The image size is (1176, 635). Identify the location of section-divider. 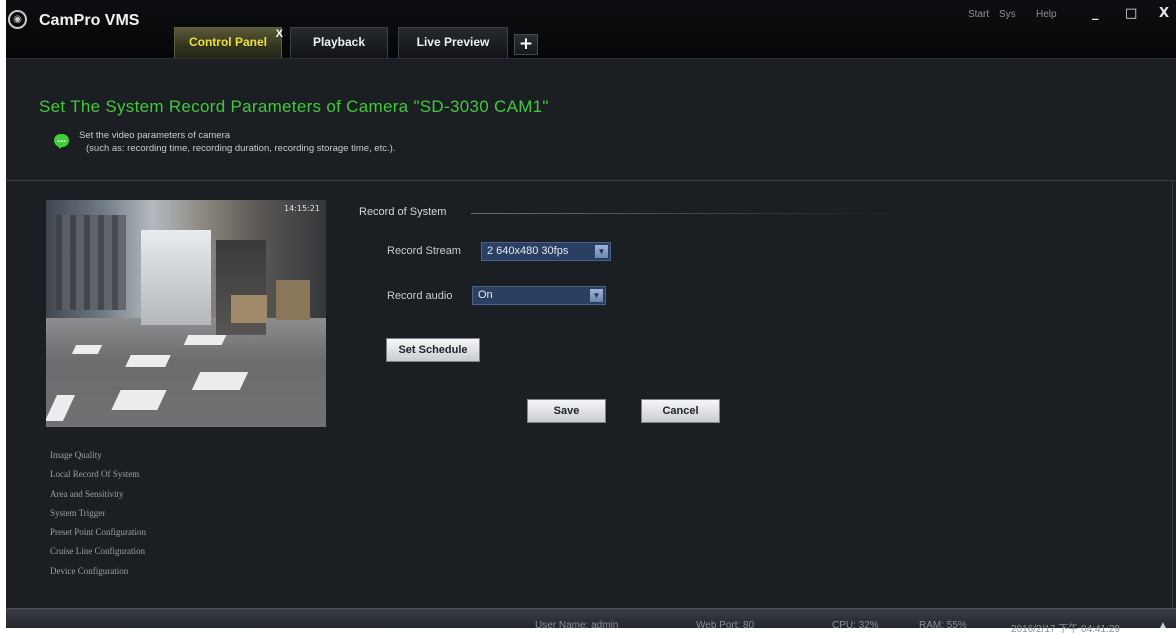
(681, 213).